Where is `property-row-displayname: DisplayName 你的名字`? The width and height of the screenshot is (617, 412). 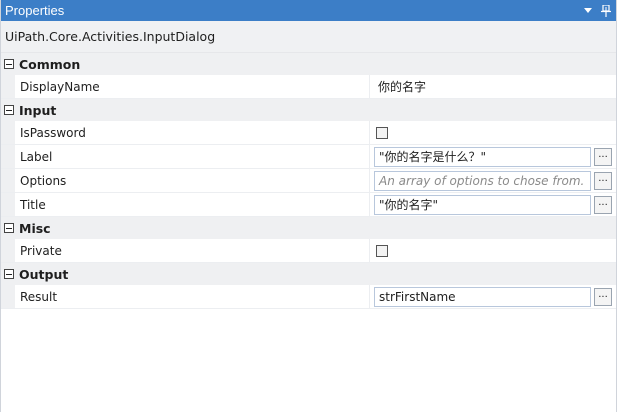
property-row-displayname: DisplayName 你的名字 is located at coordinates (308, 87).